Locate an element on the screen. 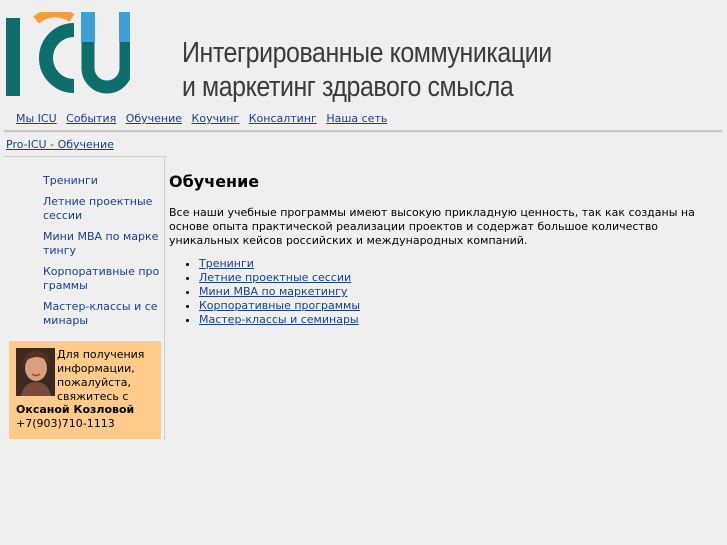  sidebar-item-summer-sessions: Летние проектные сессии is located at coordinates (102, 209).